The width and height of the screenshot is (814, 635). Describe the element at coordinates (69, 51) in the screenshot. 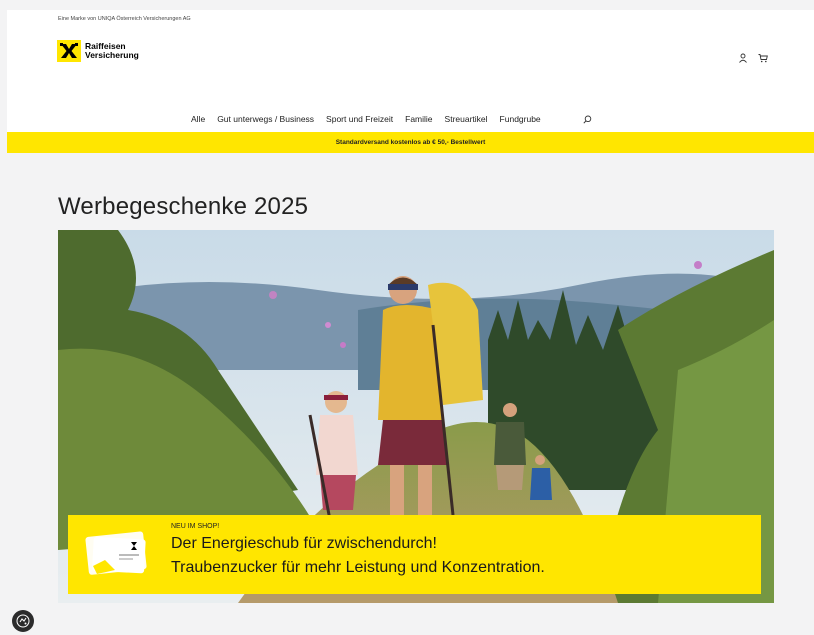

I see `raiffeisen-logo-icon` at that location.